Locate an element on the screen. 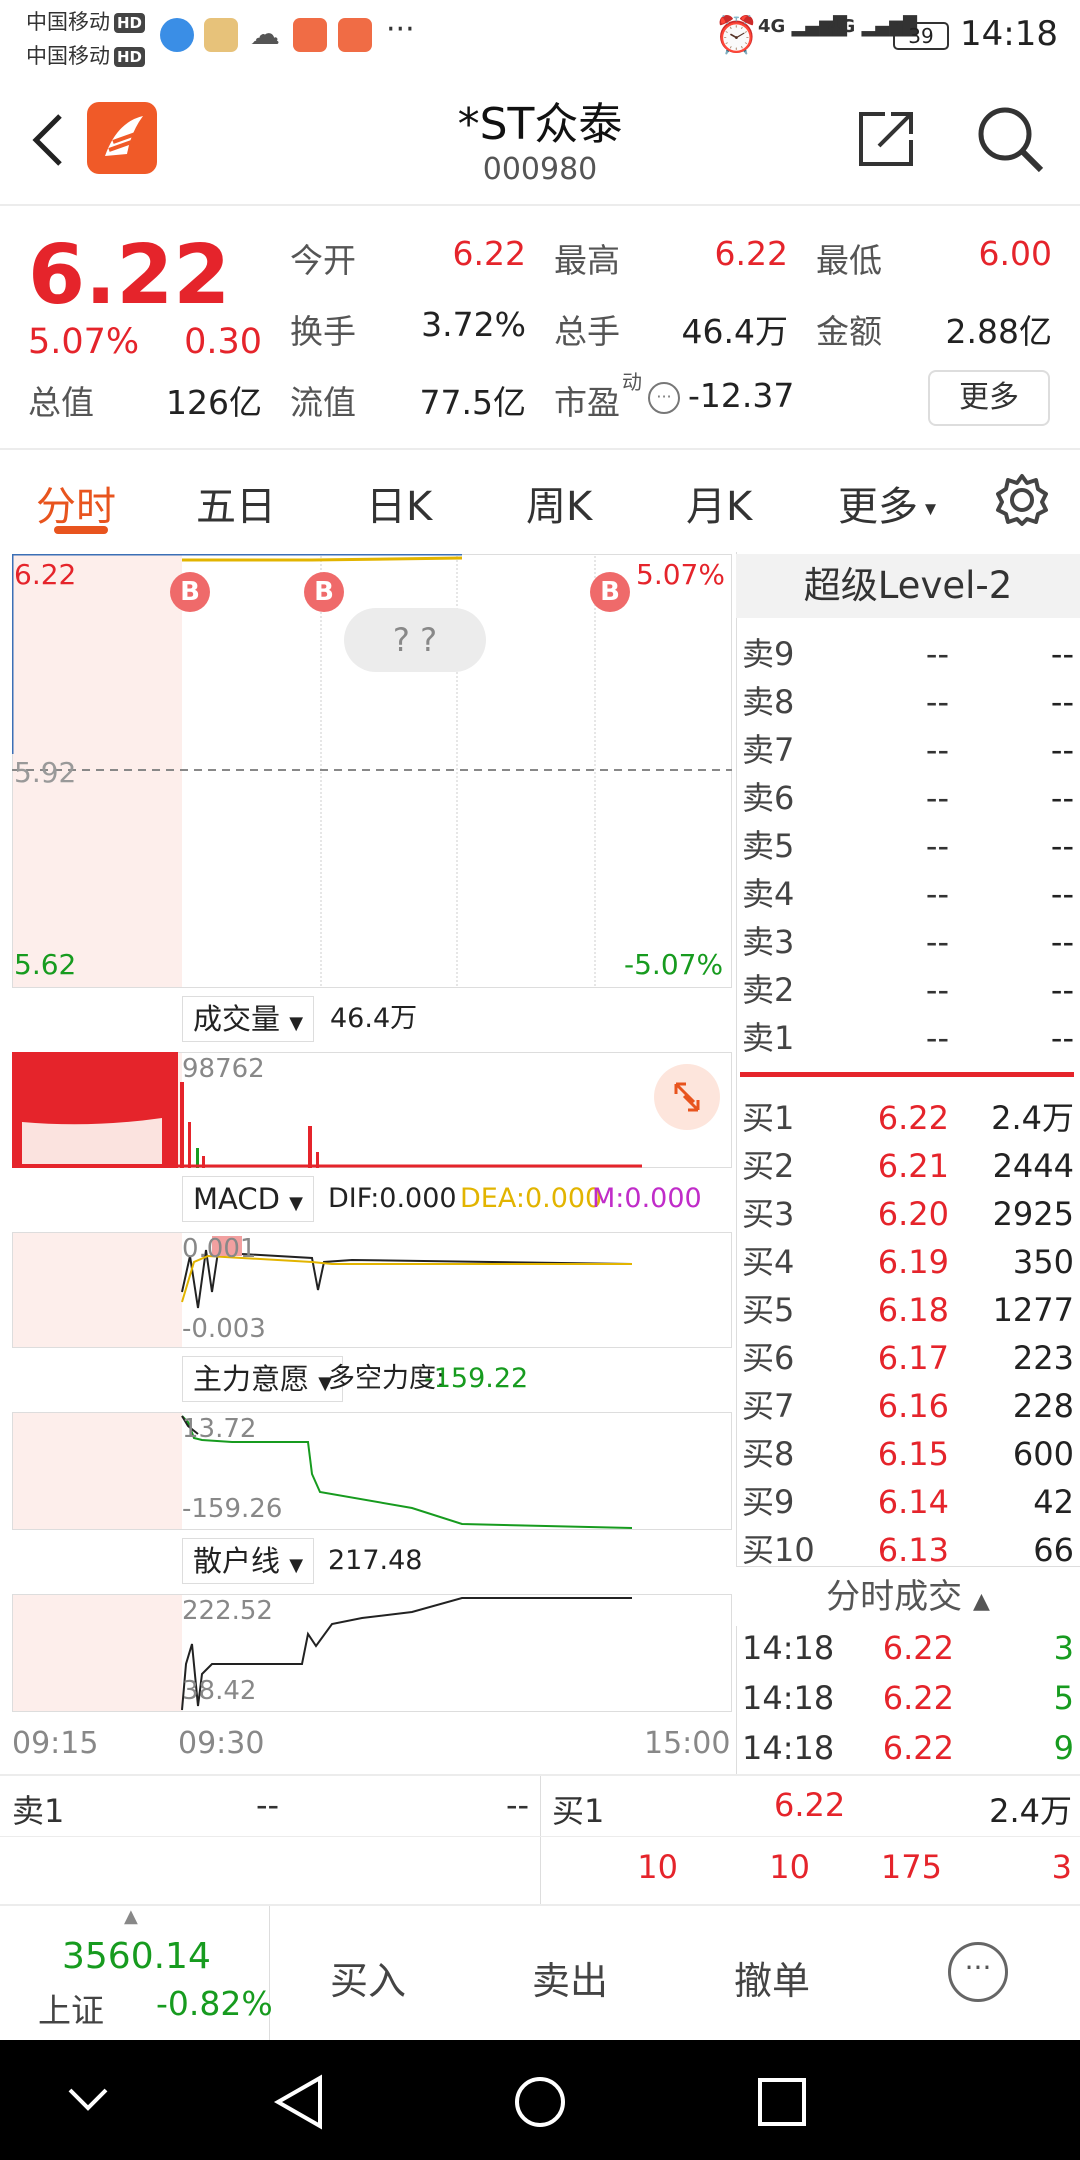  pe-value: -12.37 is located at coordinates (741, 395).